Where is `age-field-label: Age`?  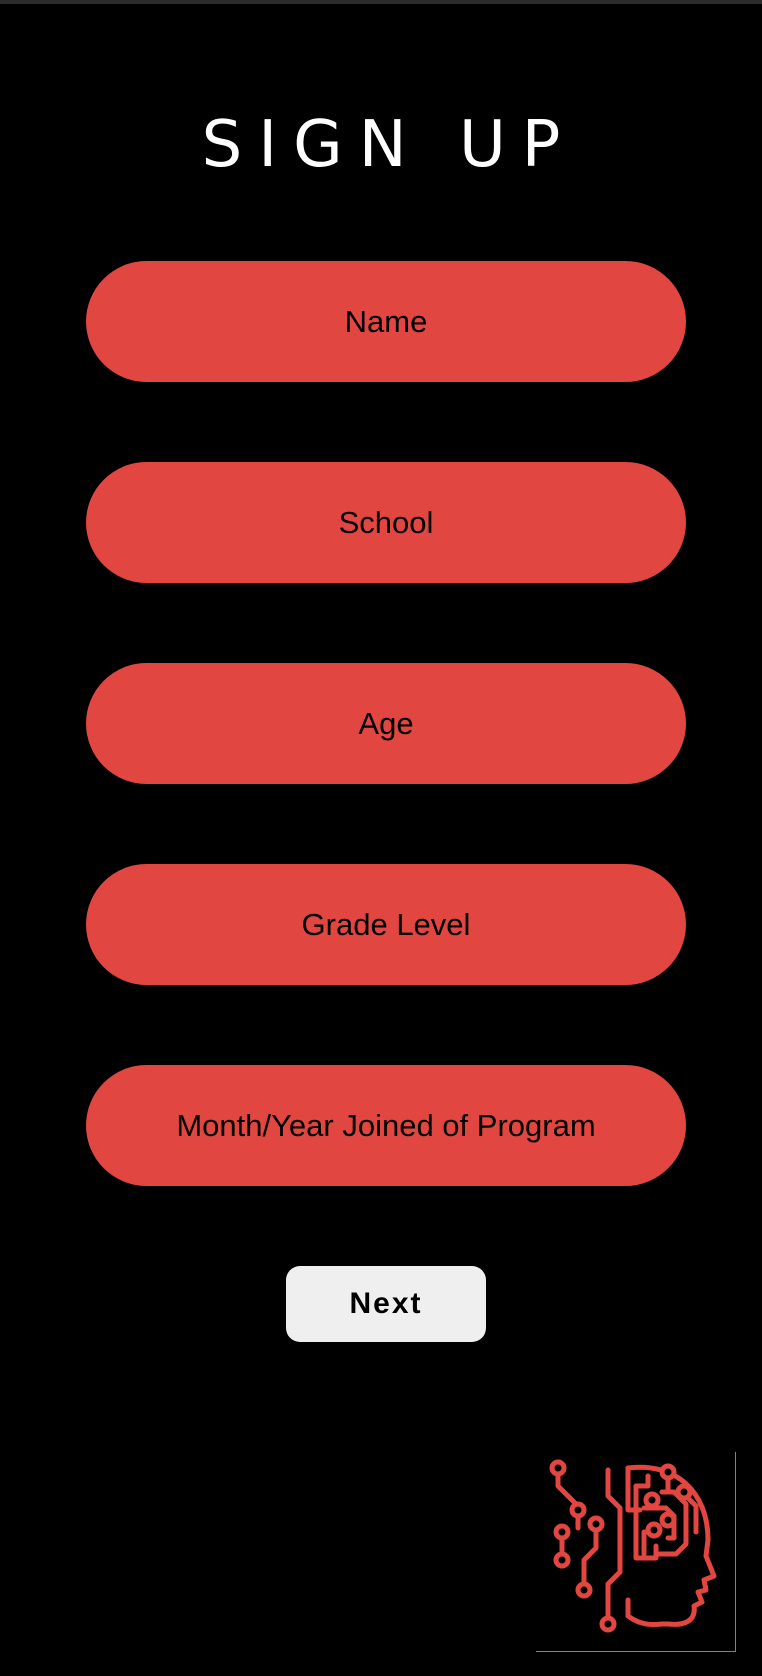
age-field-label: Age is located at coordinates (386, 723).